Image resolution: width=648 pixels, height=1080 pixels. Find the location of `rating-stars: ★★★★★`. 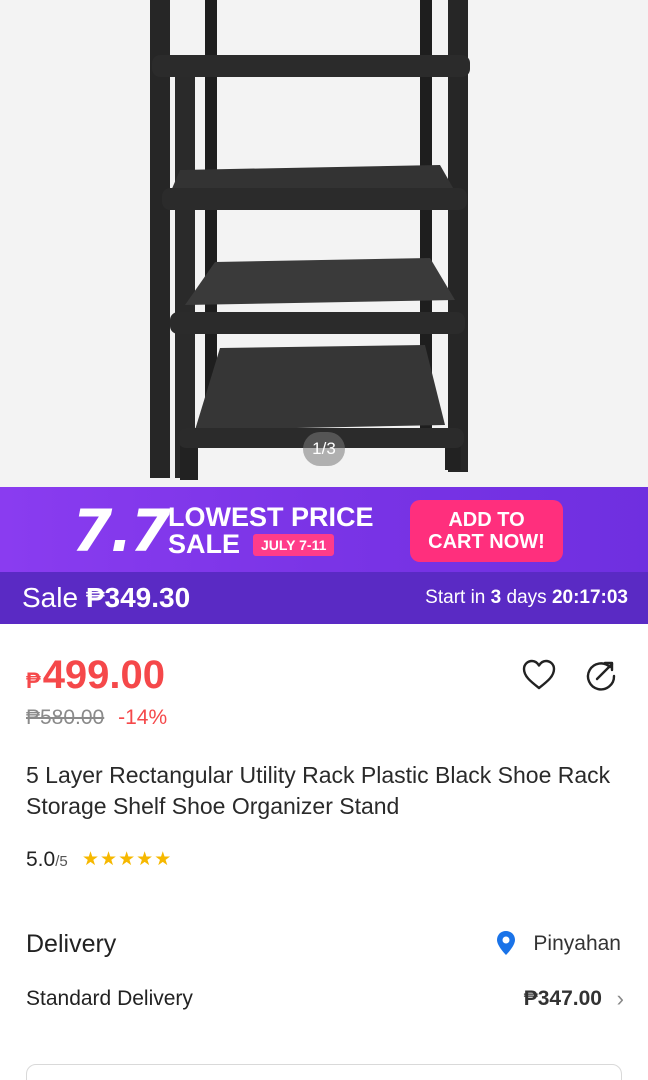

rating-stars: ★★★★★ is located at coordinates (127, 860).